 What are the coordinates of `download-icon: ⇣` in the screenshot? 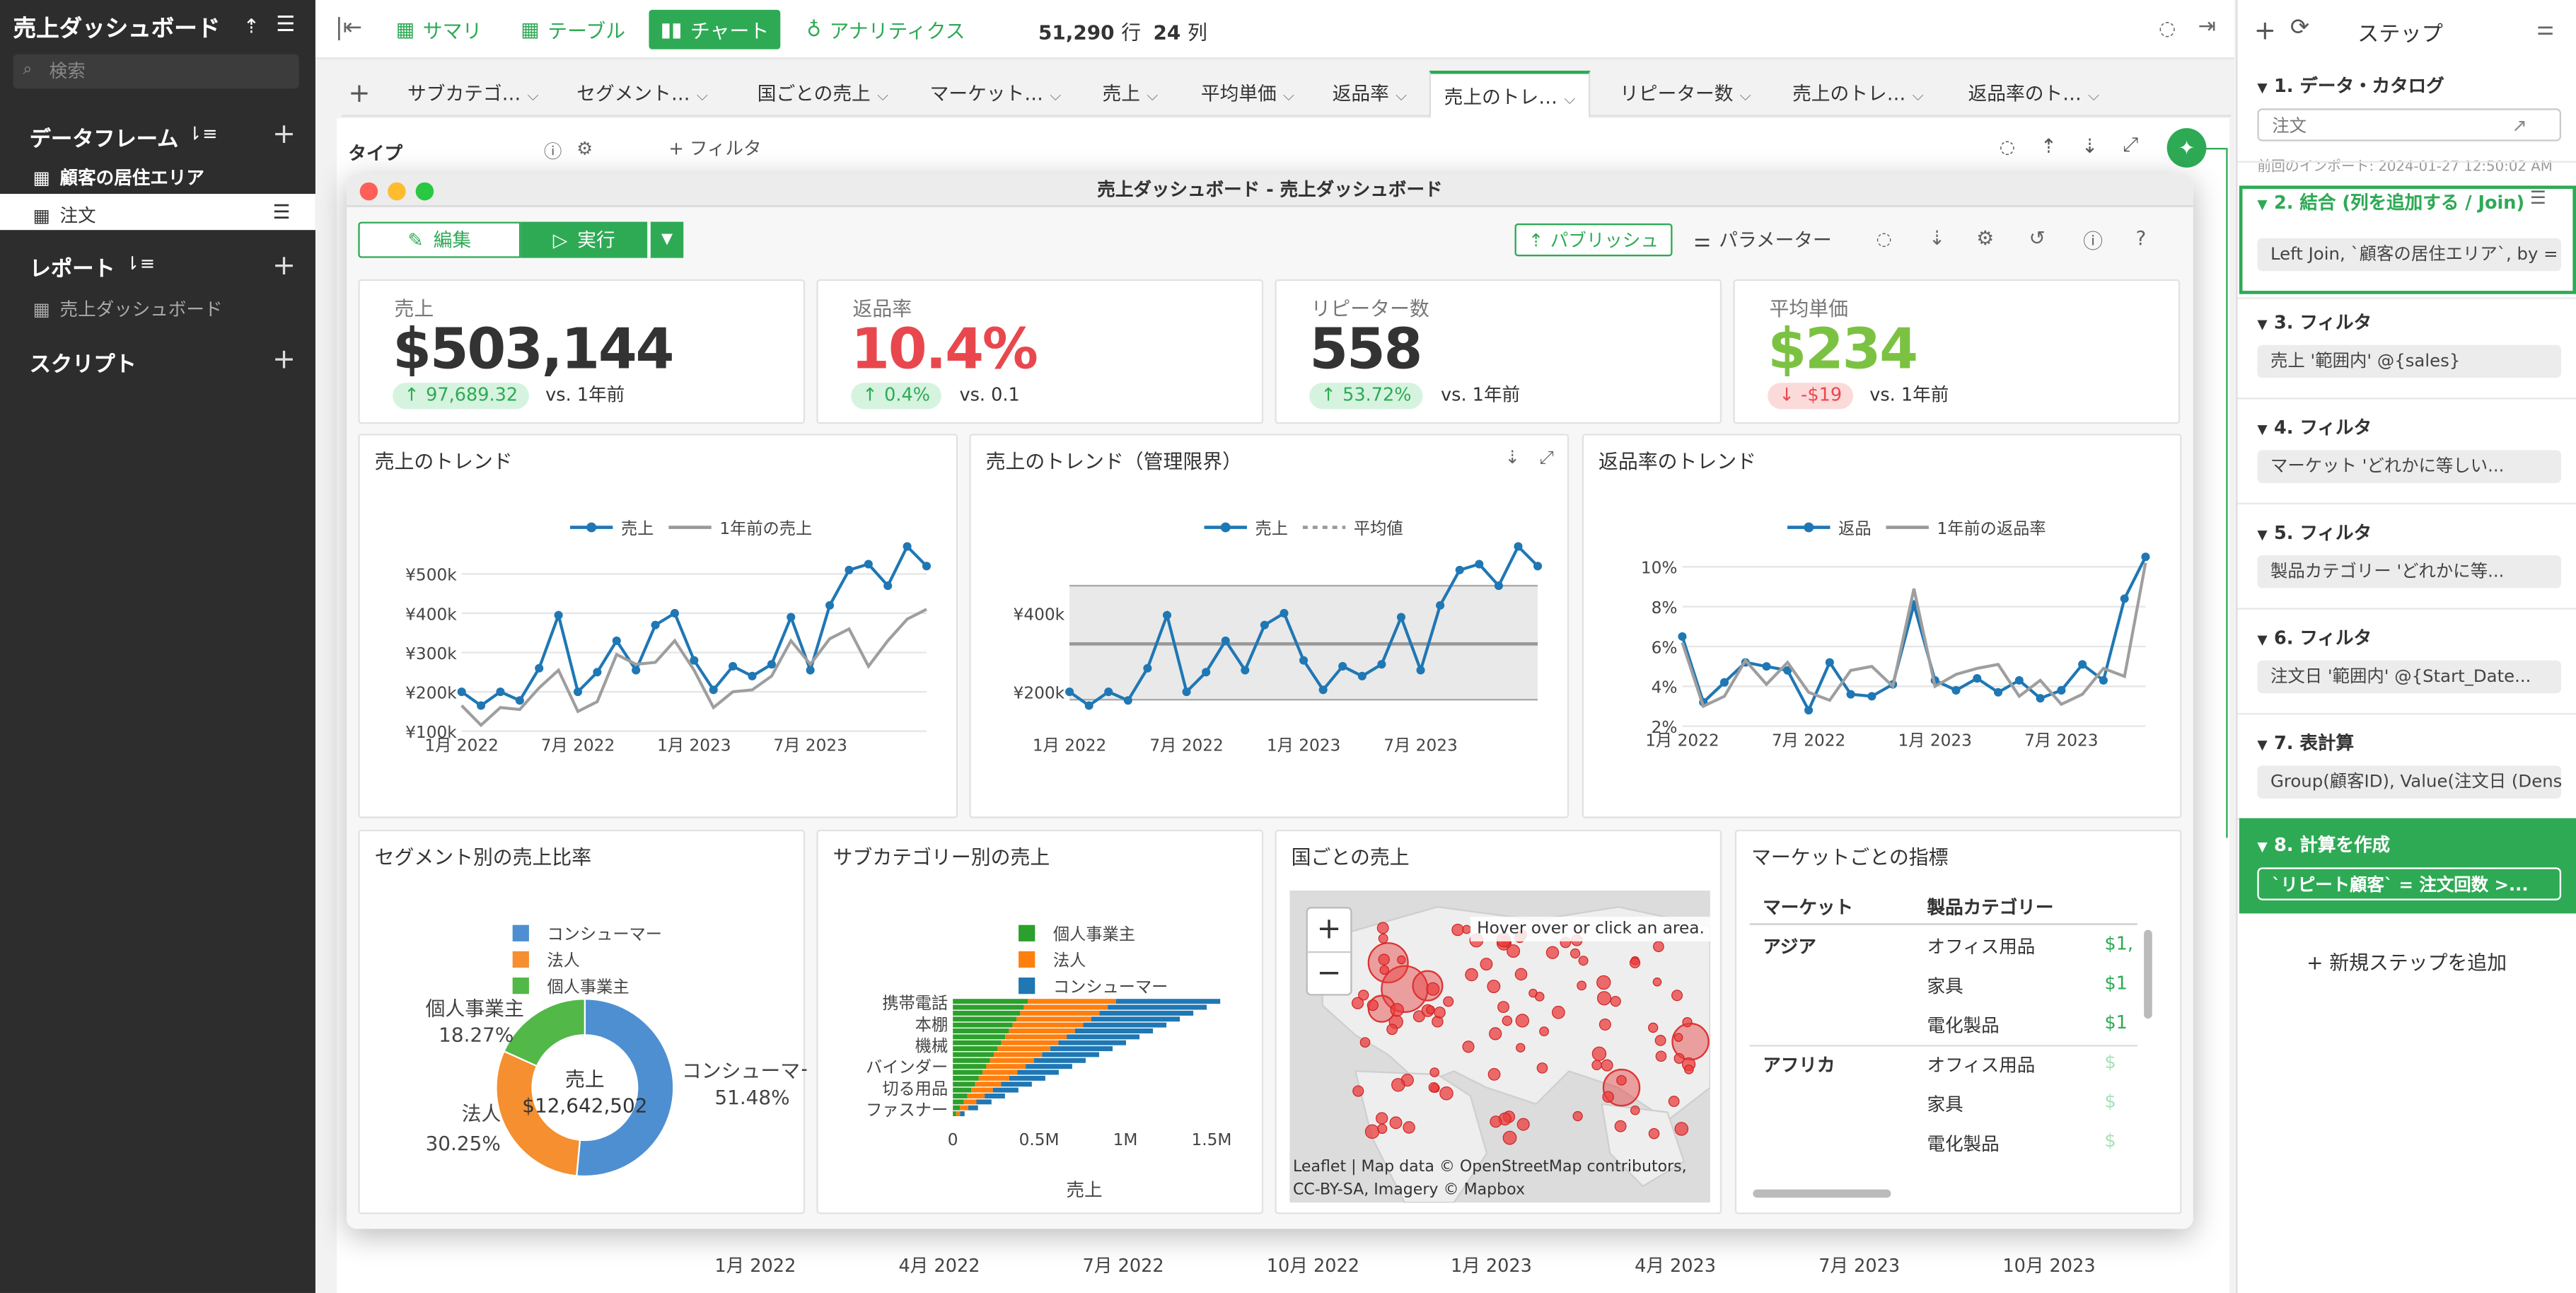 It's located at (2090, 146).